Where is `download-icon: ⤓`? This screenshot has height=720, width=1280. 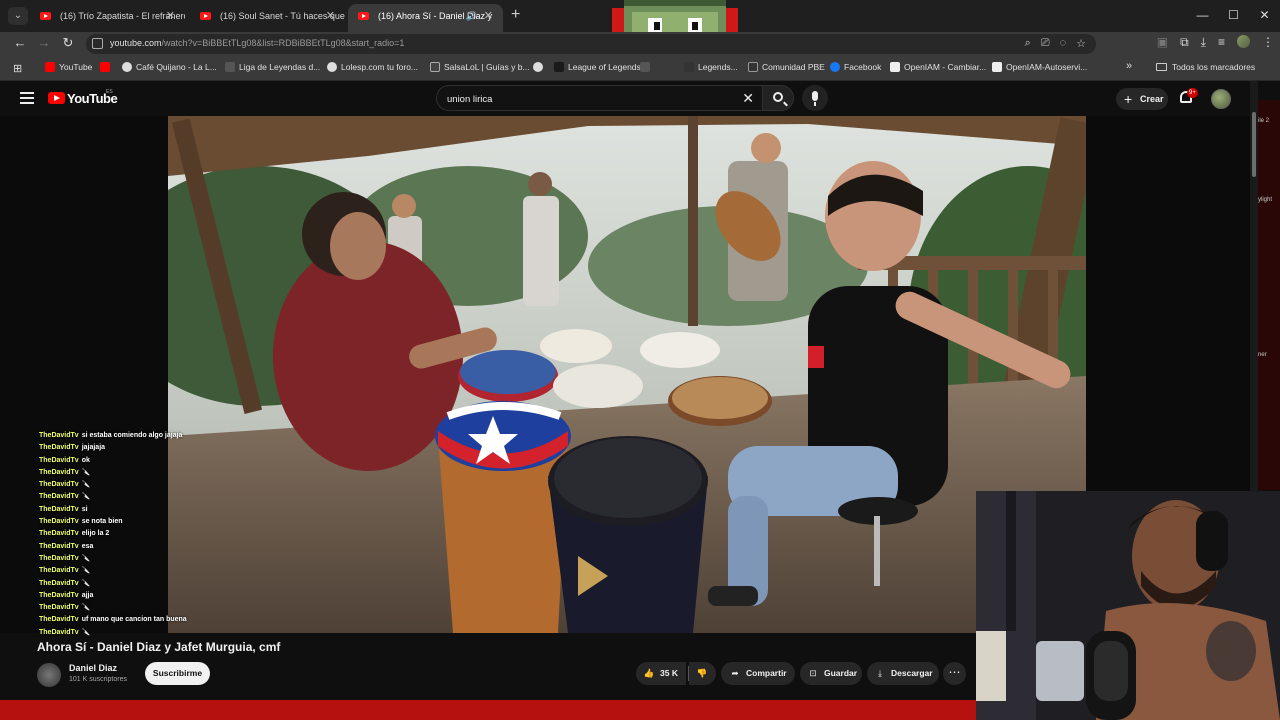
download-icon: ⤓ is located at coordinates (1203, 42).